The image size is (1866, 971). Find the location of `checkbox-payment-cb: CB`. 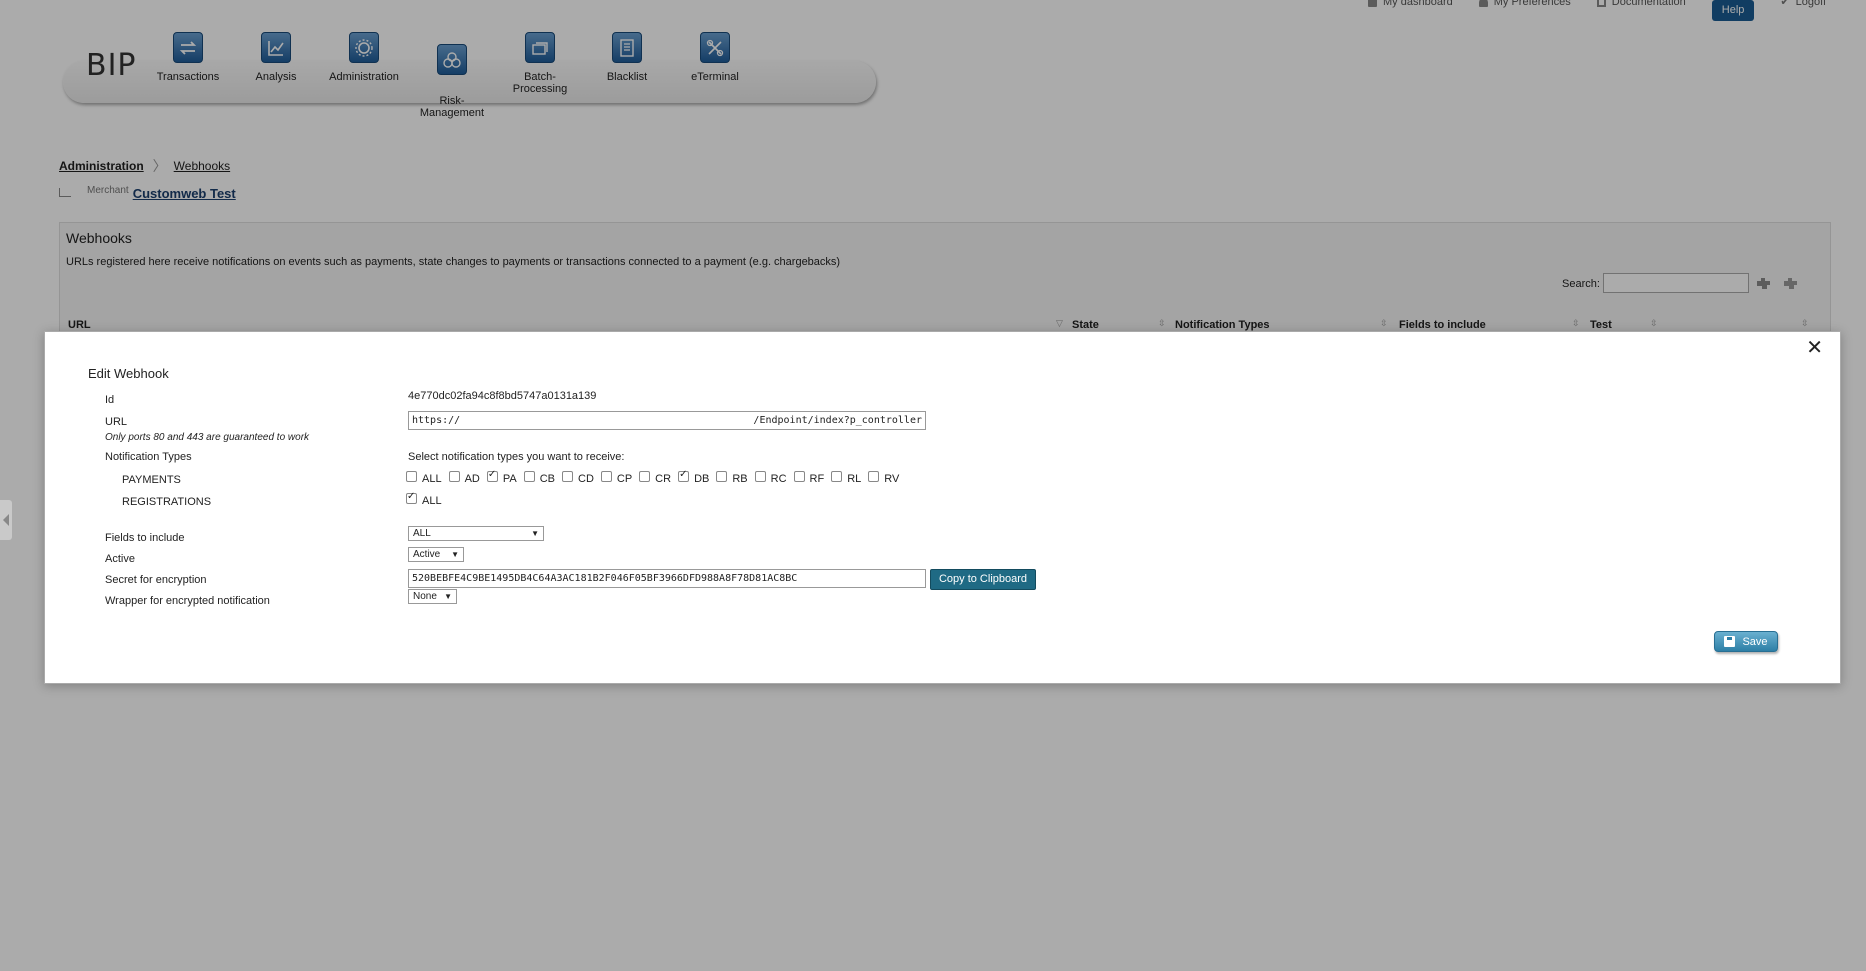

checkbox-payment-cb: CB is located at coordinates (539, 477).